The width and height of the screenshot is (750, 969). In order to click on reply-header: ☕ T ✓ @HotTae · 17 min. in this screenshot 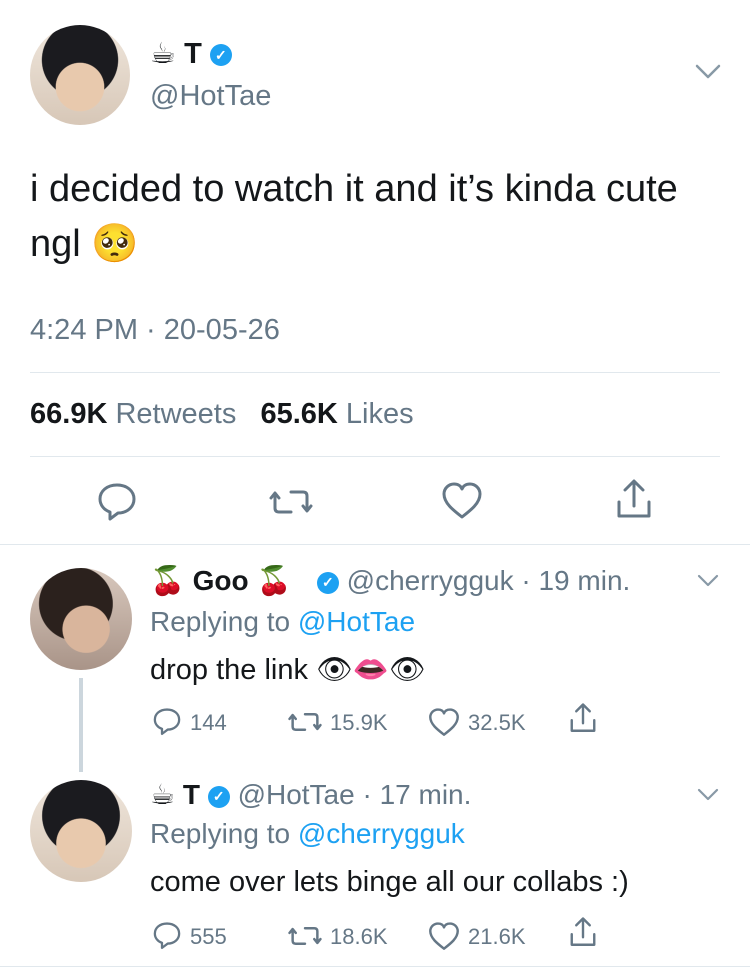, I will do `click(310, 794)`.